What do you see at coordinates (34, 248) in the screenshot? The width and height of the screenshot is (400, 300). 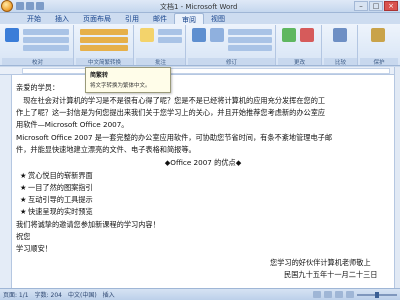 I see `doc-closing3: 学习顺安！` at bounding box center [34, 248].